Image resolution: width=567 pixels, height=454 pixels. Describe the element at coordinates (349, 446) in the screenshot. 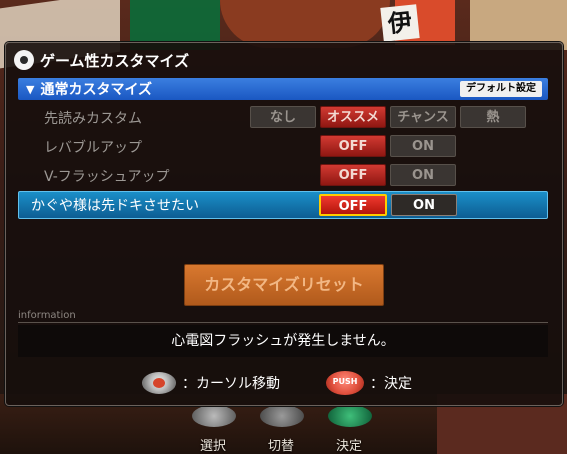

I see `hw-label-confirm: 決定` at that location.